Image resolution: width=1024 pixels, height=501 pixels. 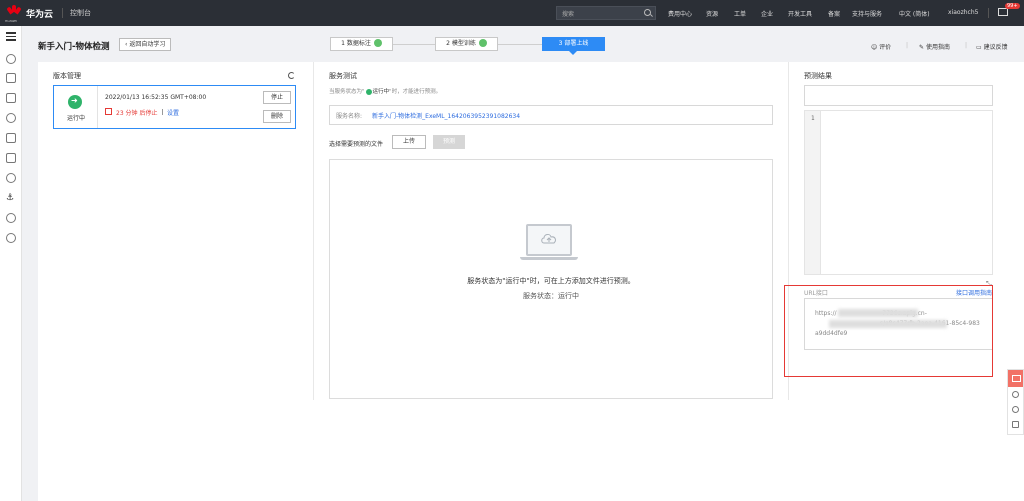 I want to click on timer-icon, so click(x=108, y=111).